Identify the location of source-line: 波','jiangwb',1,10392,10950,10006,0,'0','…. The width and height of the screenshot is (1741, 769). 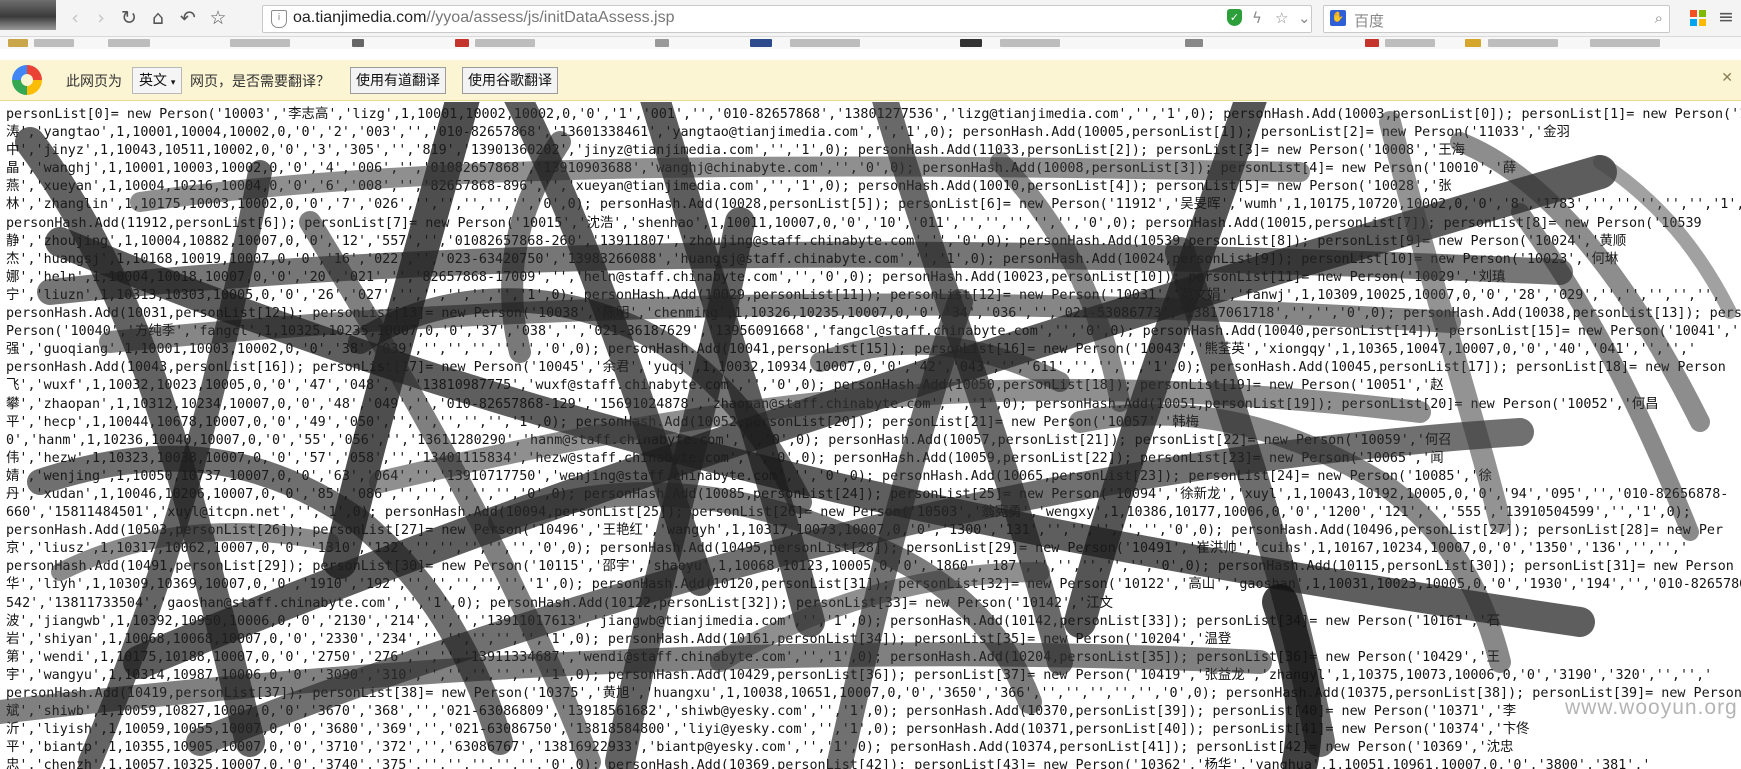
(753, 621).